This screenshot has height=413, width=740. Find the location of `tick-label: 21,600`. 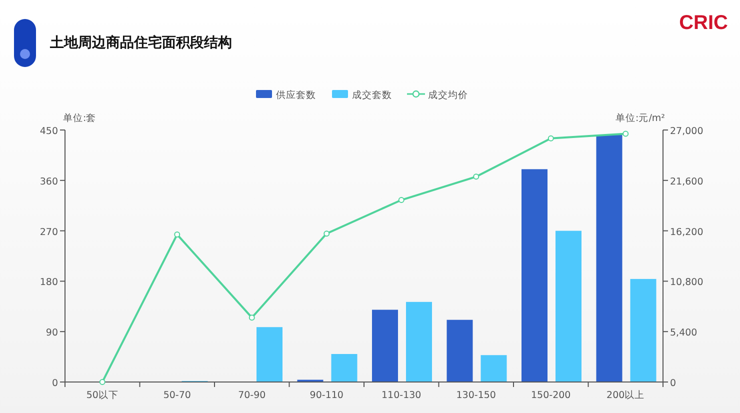

tick-label: 21,600 is located at coordinates (687, 182).